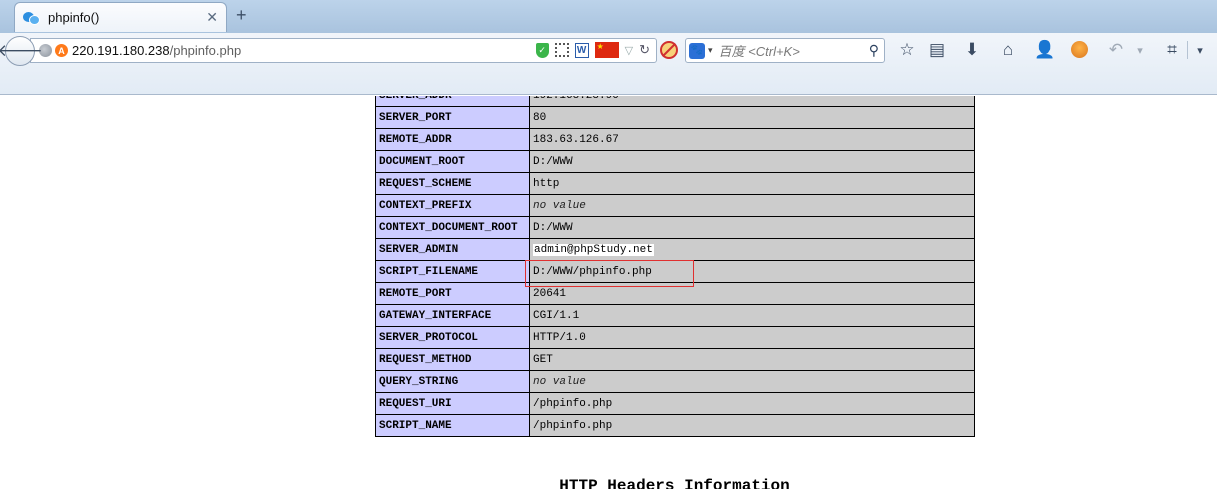  I want to click on env-name-cell: GATEWAY_INTERFACE, so click(452, 315).